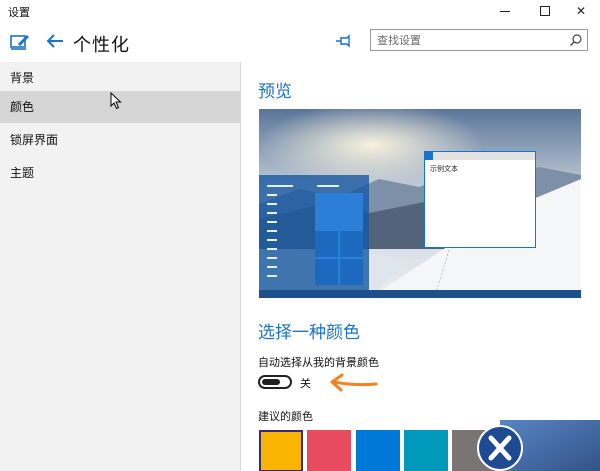  What do you see at coordinates (344, 41) in the screenshot?
I see `pin-icon` at bounding box center [344, 41].